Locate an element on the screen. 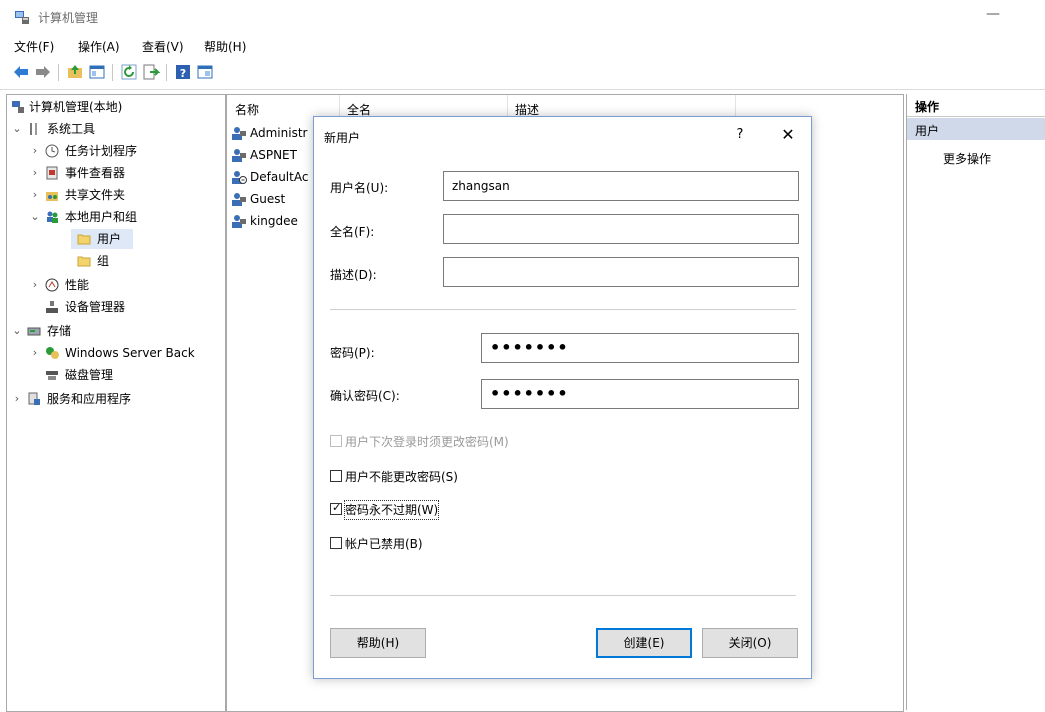 The width and height of the screenshot is (1045, 712). tree-item-groups: 组 is located at coordinates (115, 261).